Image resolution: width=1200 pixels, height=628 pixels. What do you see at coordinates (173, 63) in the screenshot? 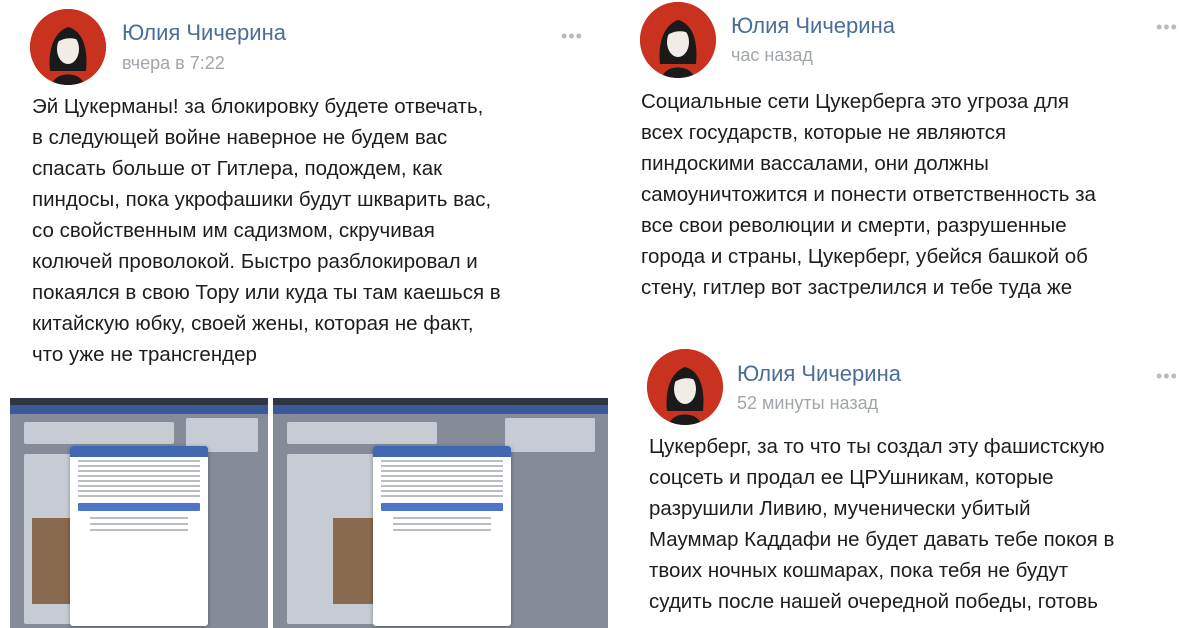
I see `post-time: вчера в 7:22` at bounding box center [173, 63].